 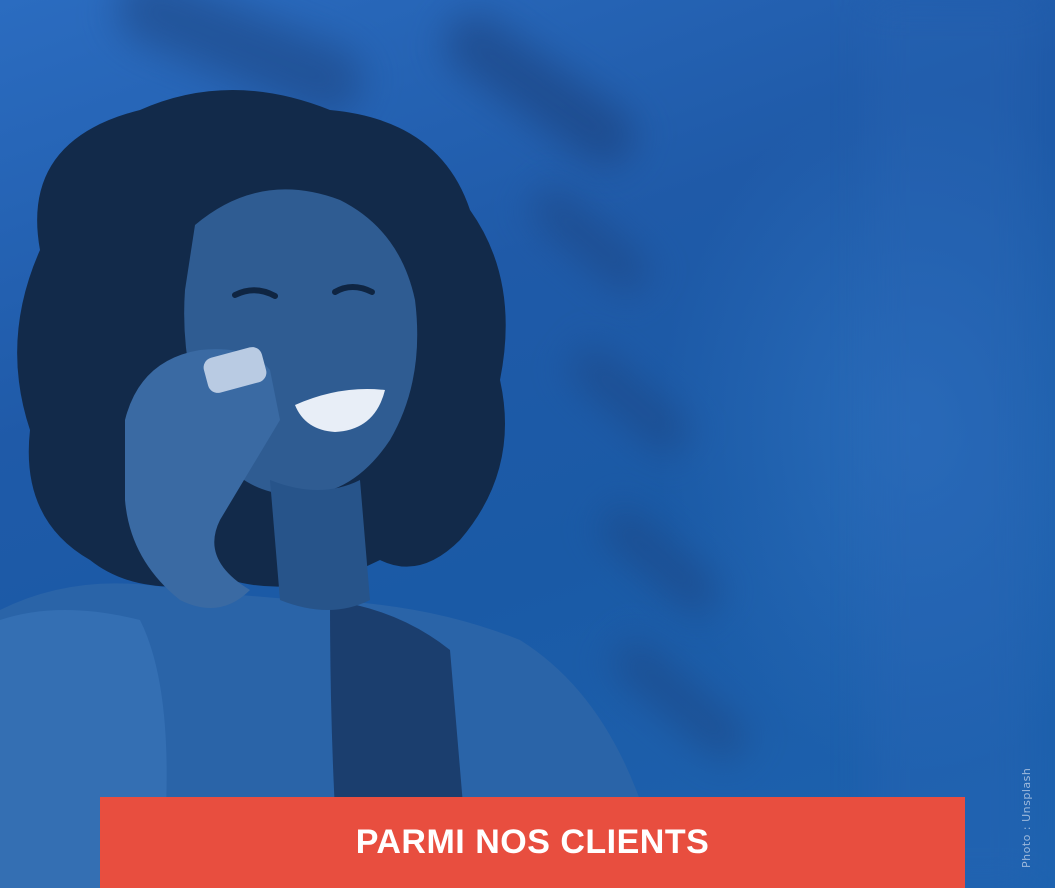 What do you see at coordinates (1026, 817) in the screenshot?
I see `photo-credit: Photo : Unsplash` at bounding box center [1026, 817].